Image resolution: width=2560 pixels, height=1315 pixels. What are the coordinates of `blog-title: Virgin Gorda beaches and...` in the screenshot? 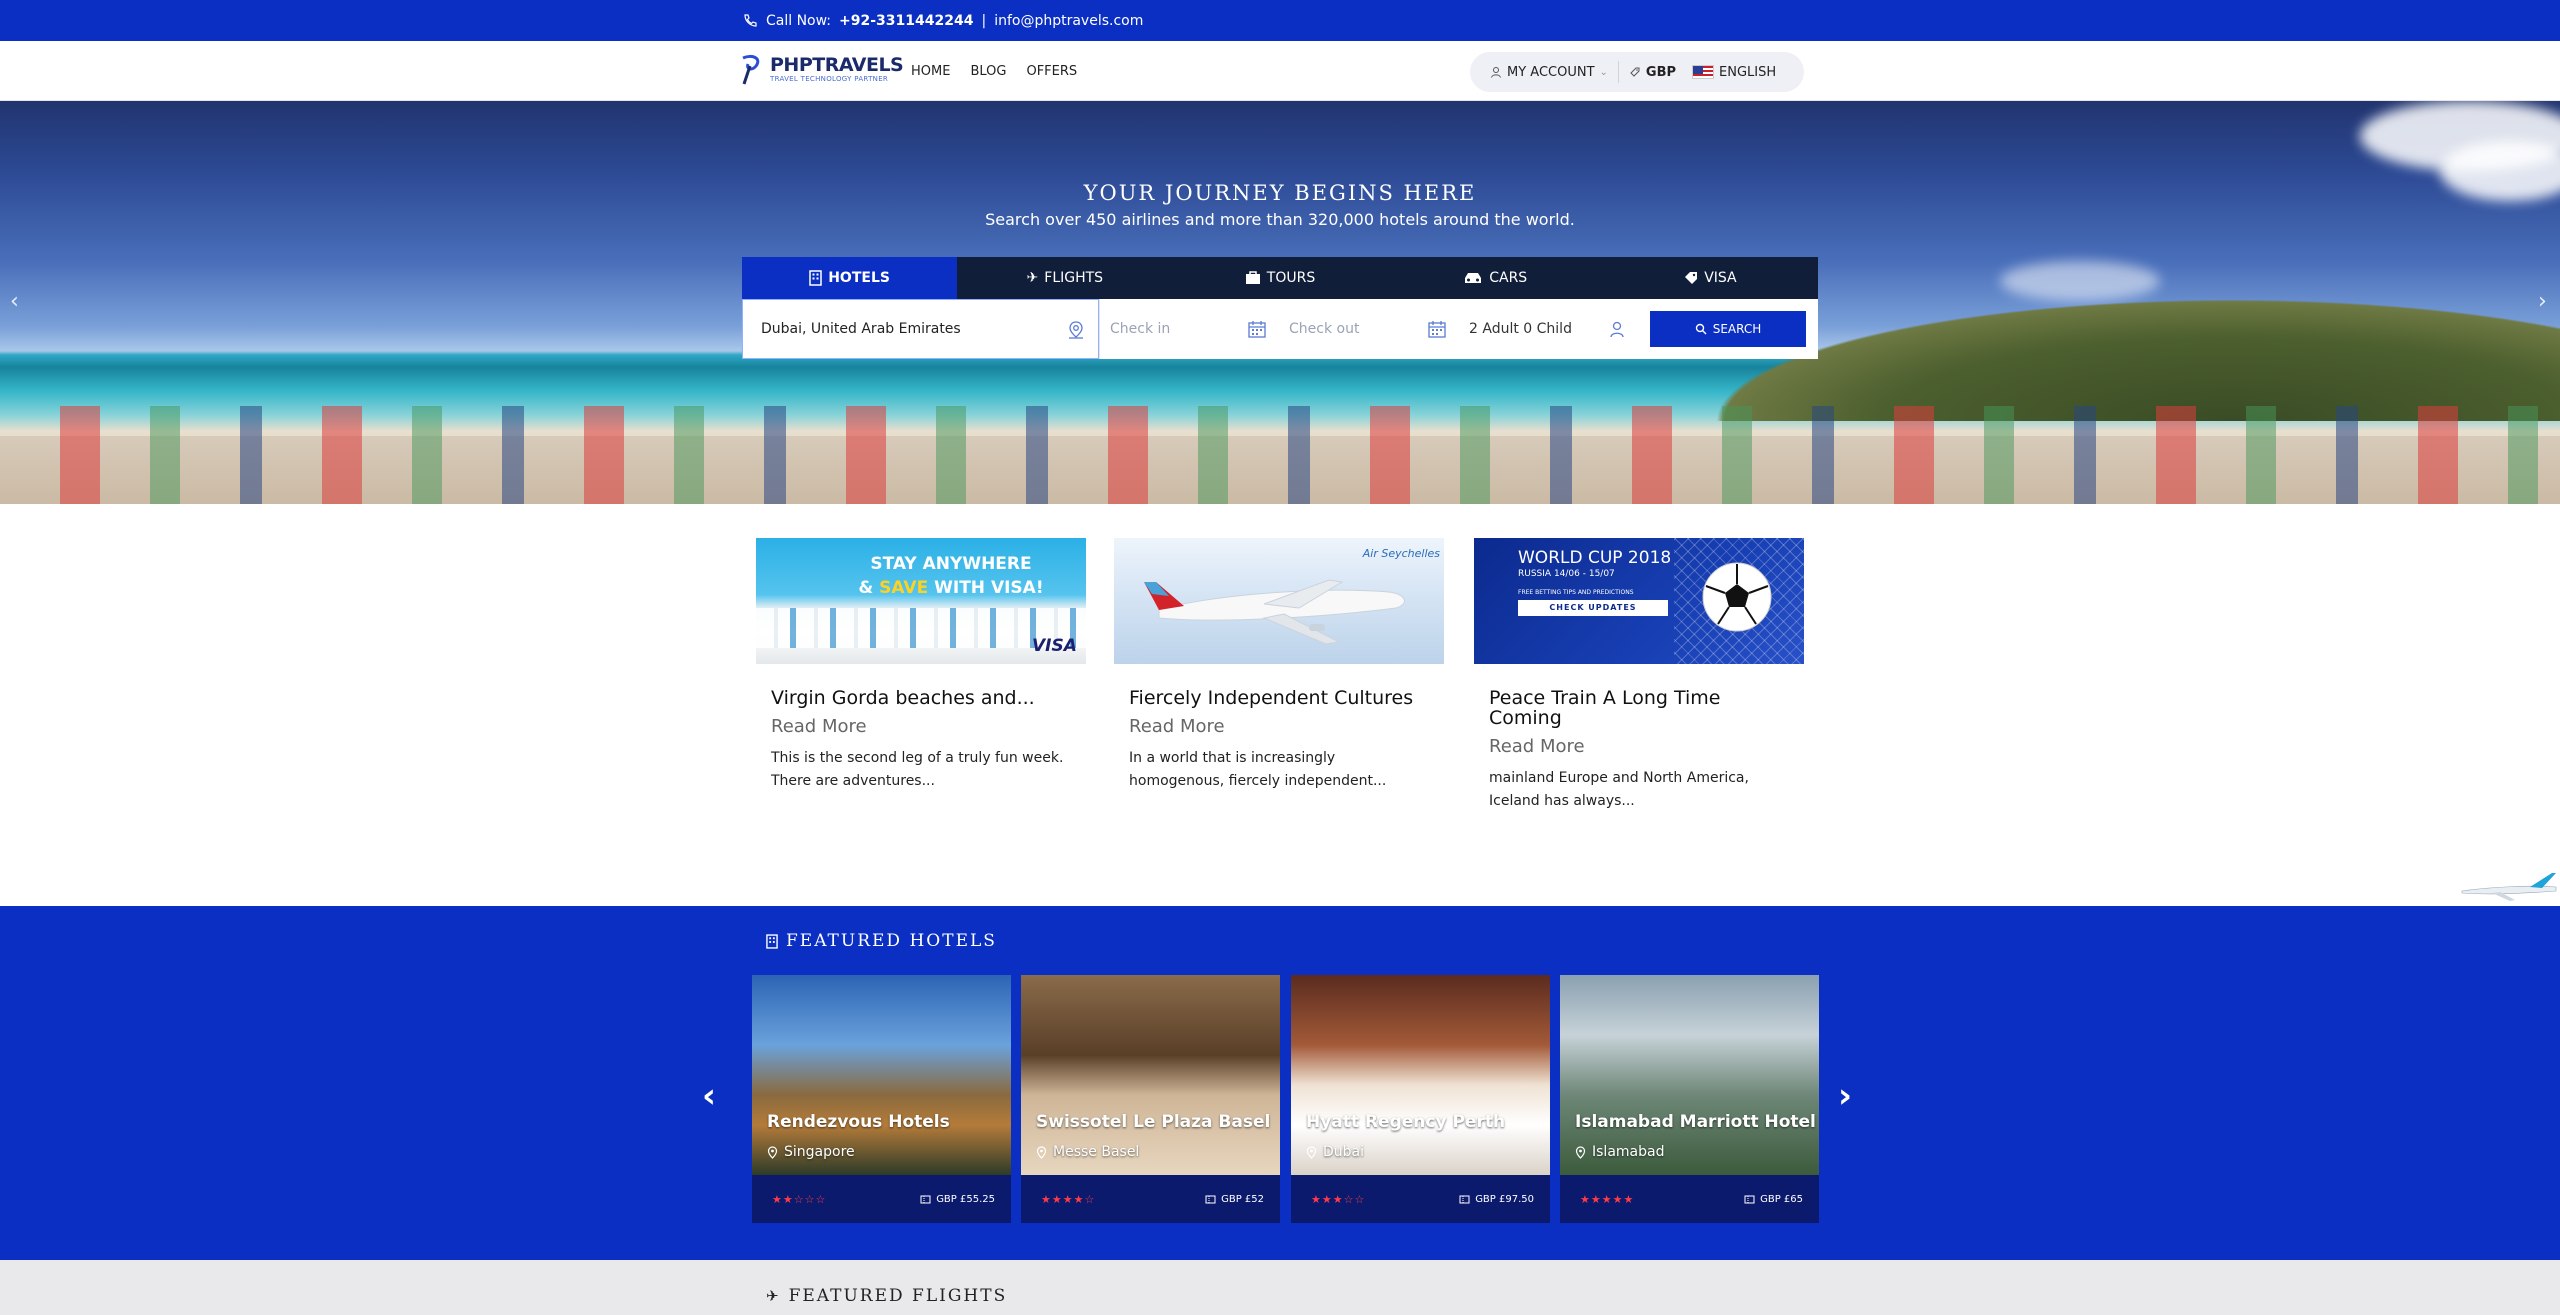 It's located at (921, 698).